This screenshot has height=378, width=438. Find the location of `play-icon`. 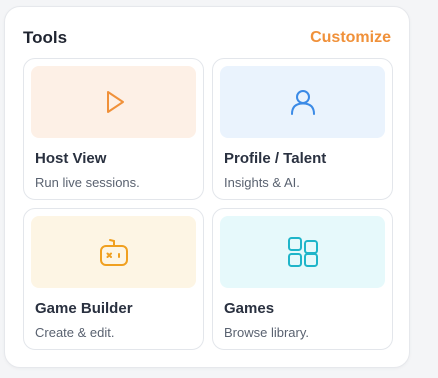

play-icon is located at coordinates (114, 102).